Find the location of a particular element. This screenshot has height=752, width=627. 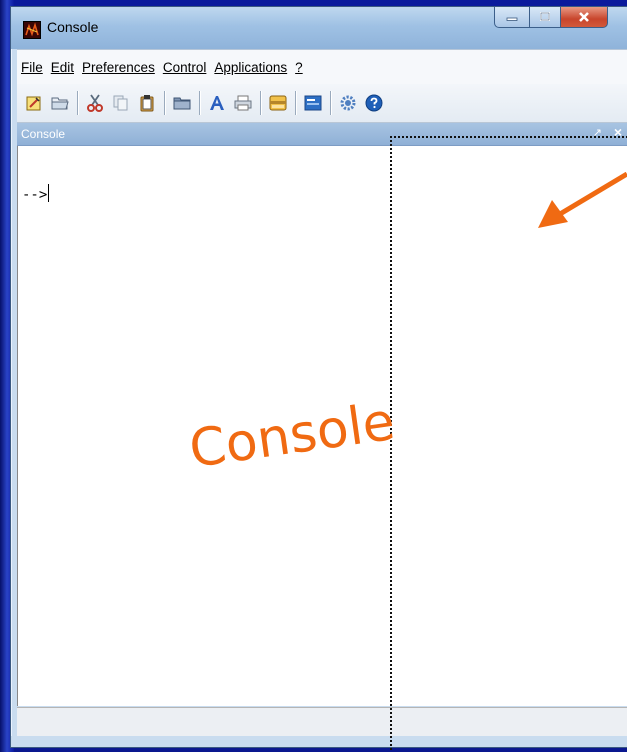

close-icon is located at coordinates (584, 17).